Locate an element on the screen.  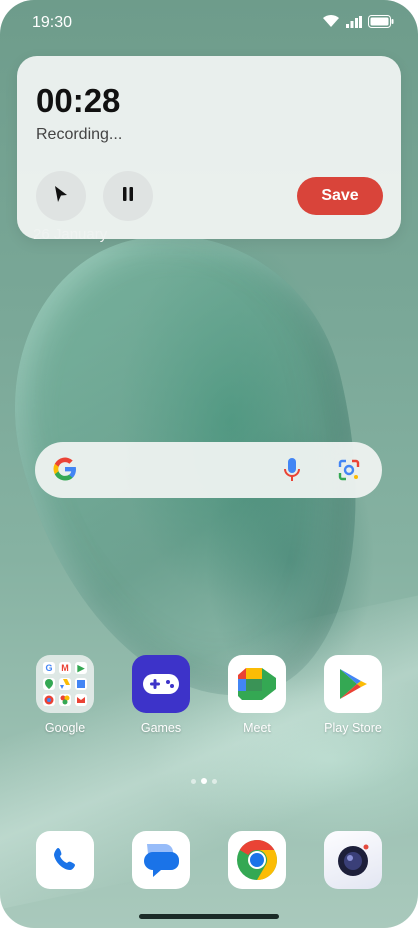
folder-letter: M is located at coordinates (65, 668).